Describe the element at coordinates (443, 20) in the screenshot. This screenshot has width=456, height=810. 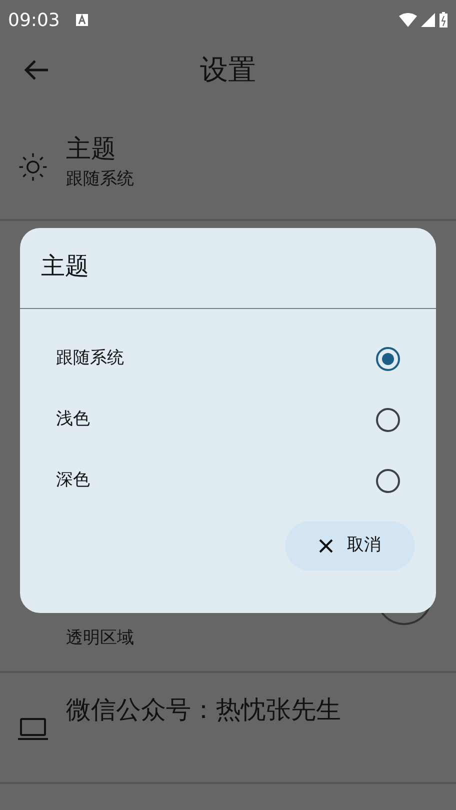
I see `battery-icon` at that location.